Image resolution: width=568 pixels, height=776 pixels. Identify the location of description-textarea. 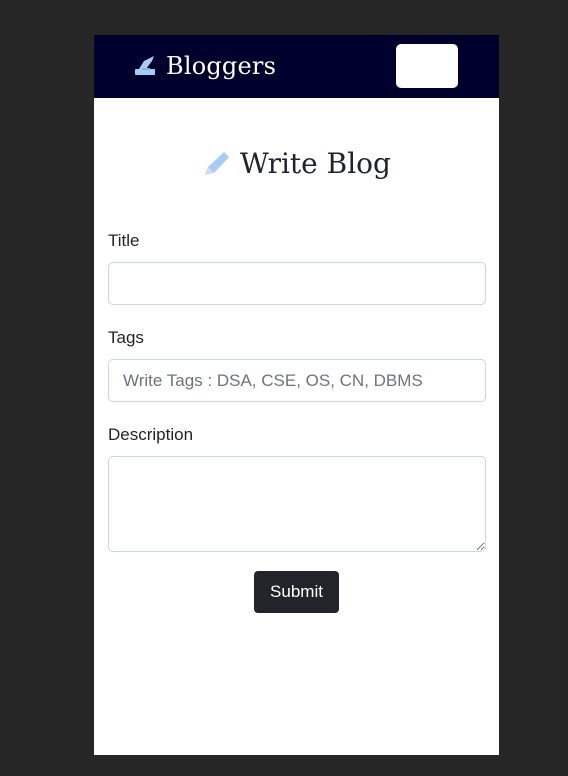
(297, 504).